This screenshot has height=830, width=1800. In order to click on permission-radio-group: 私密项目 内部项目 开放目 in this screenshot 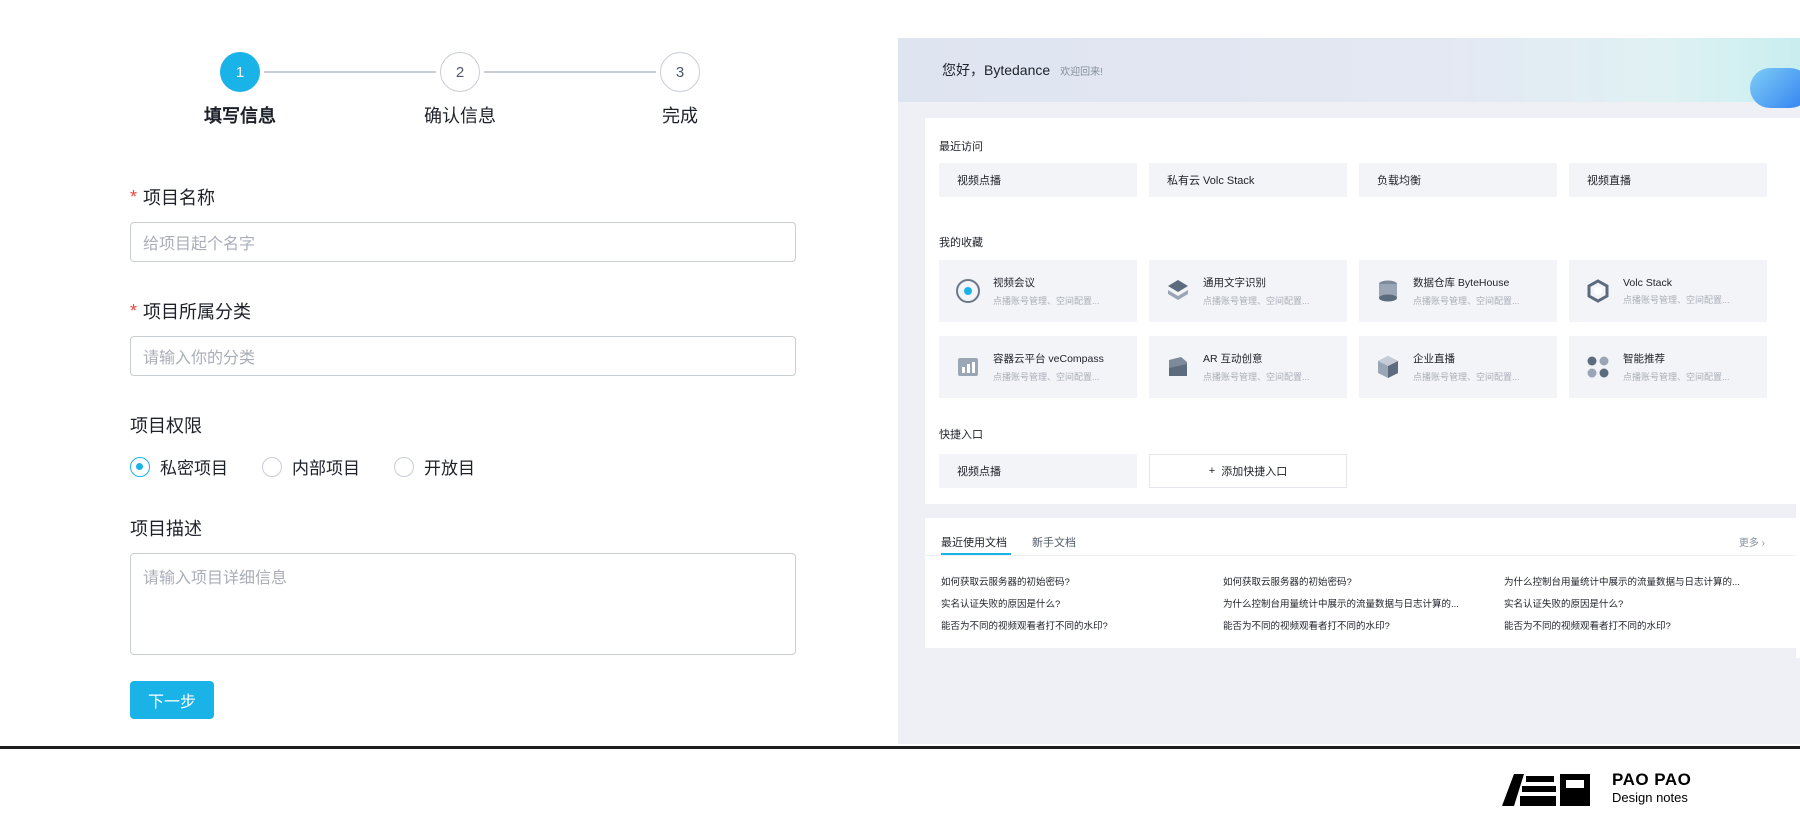, I will do `click(463, 466)`.